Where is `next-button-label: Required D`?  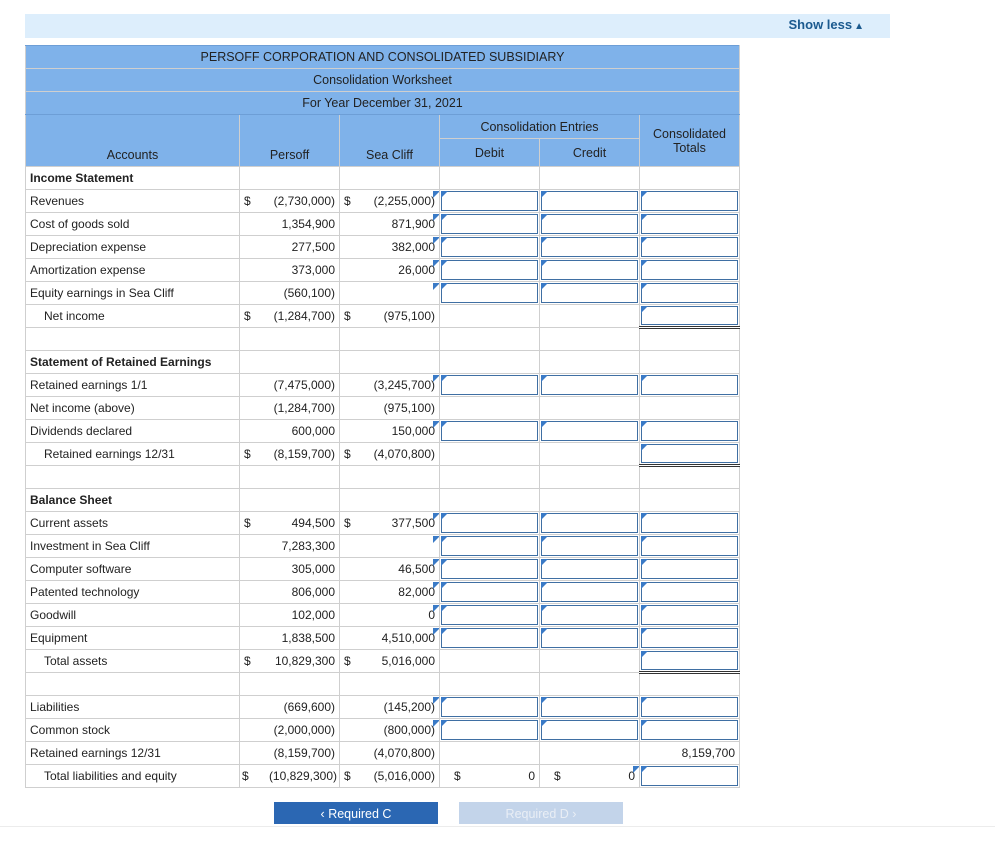 next-button-label: Required D is located at coordinates (537, 814).